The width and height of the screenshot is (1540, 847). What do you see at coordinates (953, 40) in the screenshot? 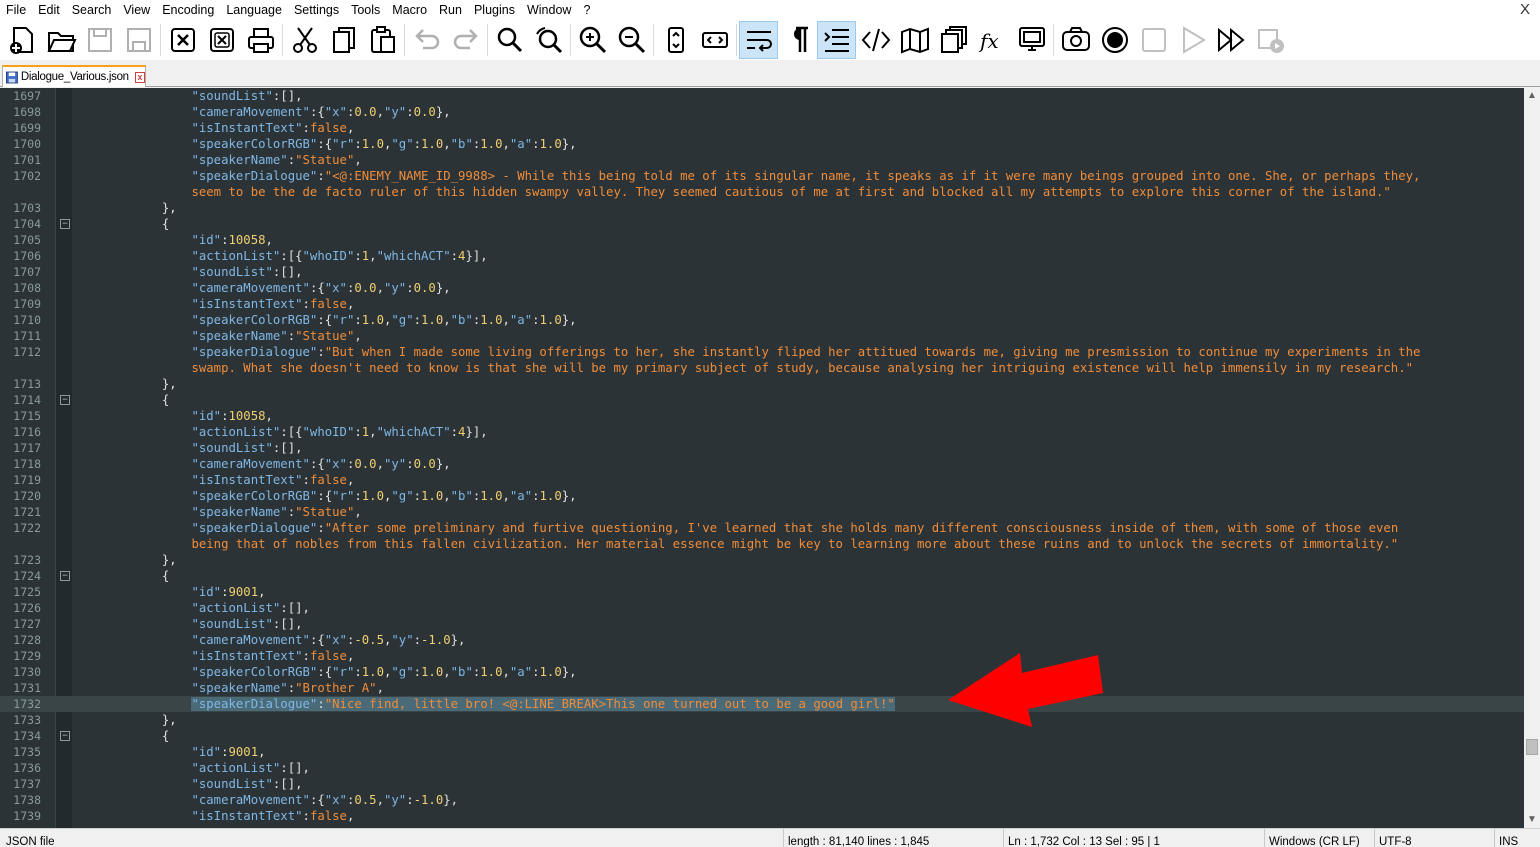
I see `doc-list-button` at bounding box center [953, 40].